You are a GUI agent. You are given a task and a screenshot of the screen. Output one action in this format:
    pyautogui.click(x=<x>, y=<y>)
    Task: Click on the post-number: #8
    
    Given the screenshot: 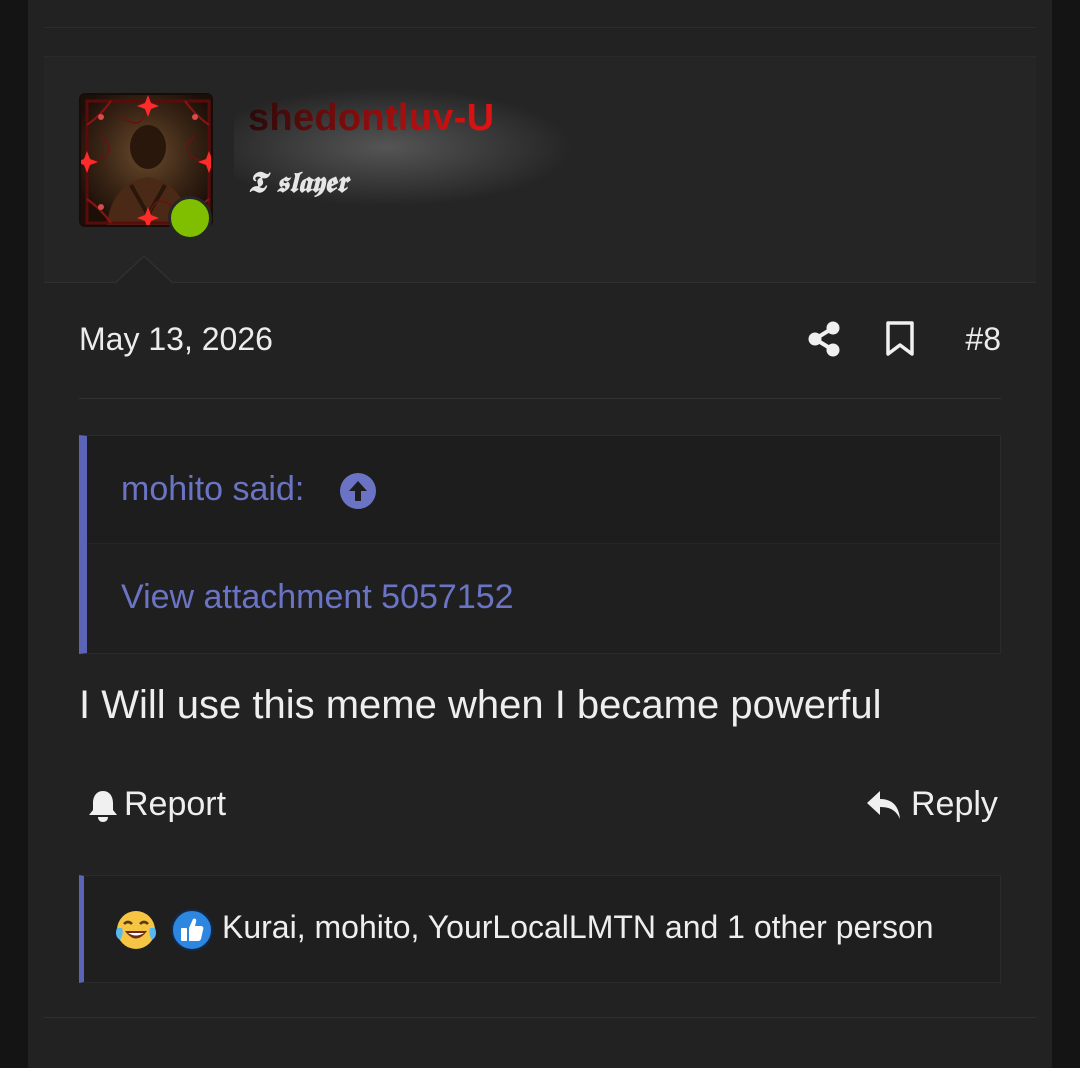 What is the action you would take?
    pyautogui.click(x=983, y=339)
    